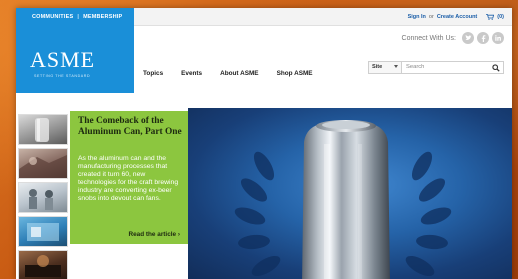 Image resolution: width=518 pixels, height=279 pixels. What do you see at coordinates (153, 73) in the screenshot?
I see `nav-topics: Topics` at bounding box center [153, 73].